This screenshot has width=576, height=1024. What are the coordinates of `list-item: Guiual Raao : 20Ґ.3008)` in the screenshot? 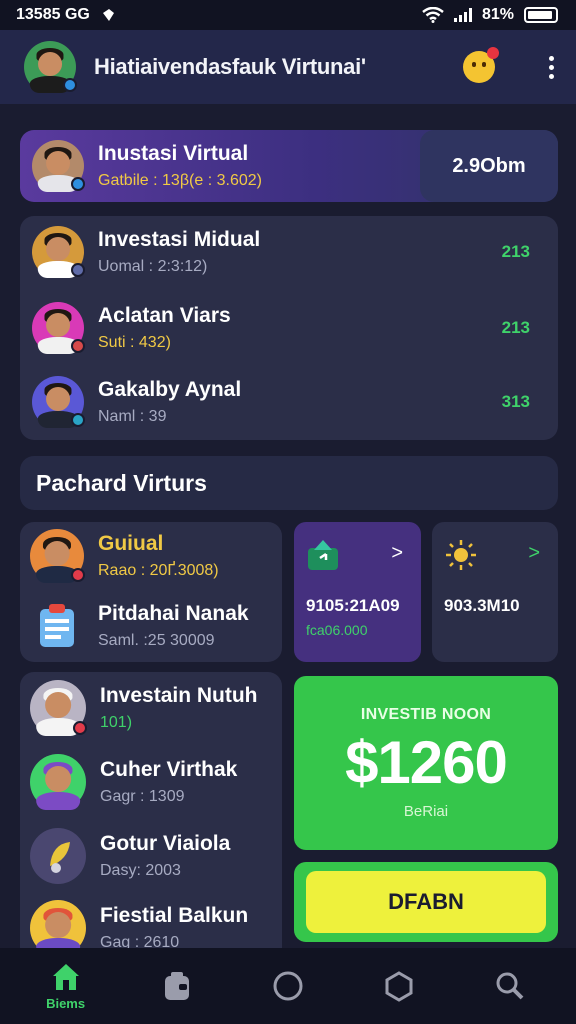 It's located at (147, 556).